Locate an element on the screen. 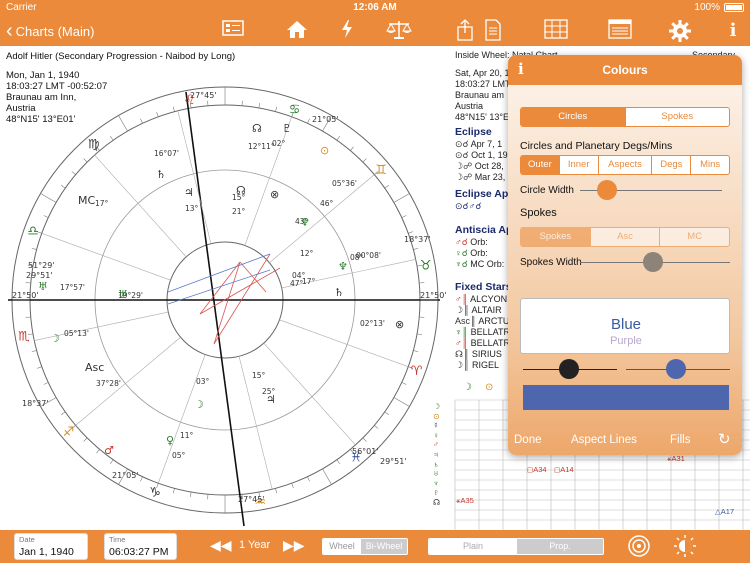  document-icon is located at coordinates (493, 31).